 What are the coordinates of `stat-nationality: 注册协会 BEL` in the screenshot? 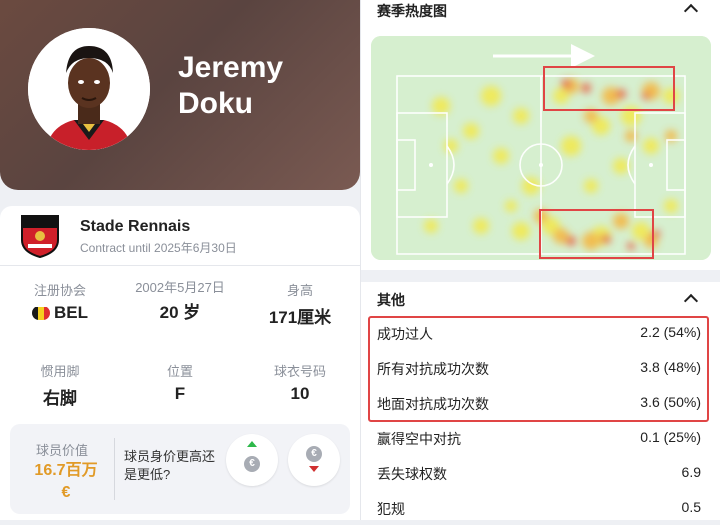 It's located at (60, 301).